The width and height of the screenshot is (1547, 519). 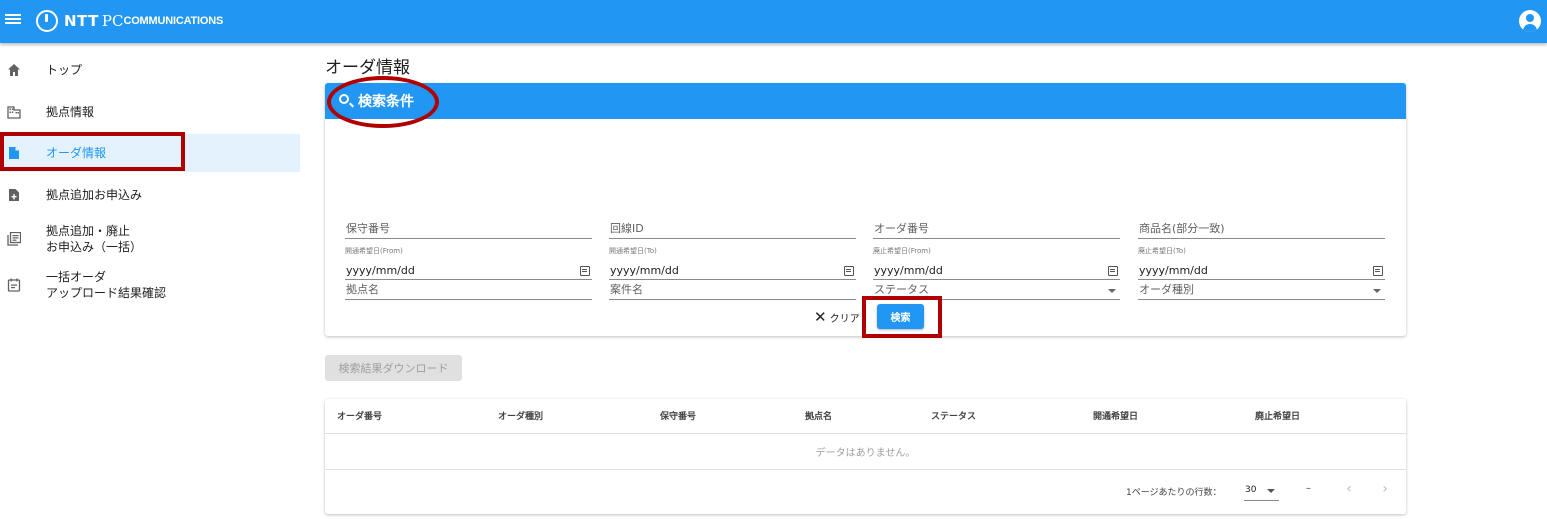 What do you see at coordinates (92, 151) in the screenshot?
I see `highlight-box-orders` at bounding box center [92, 151].